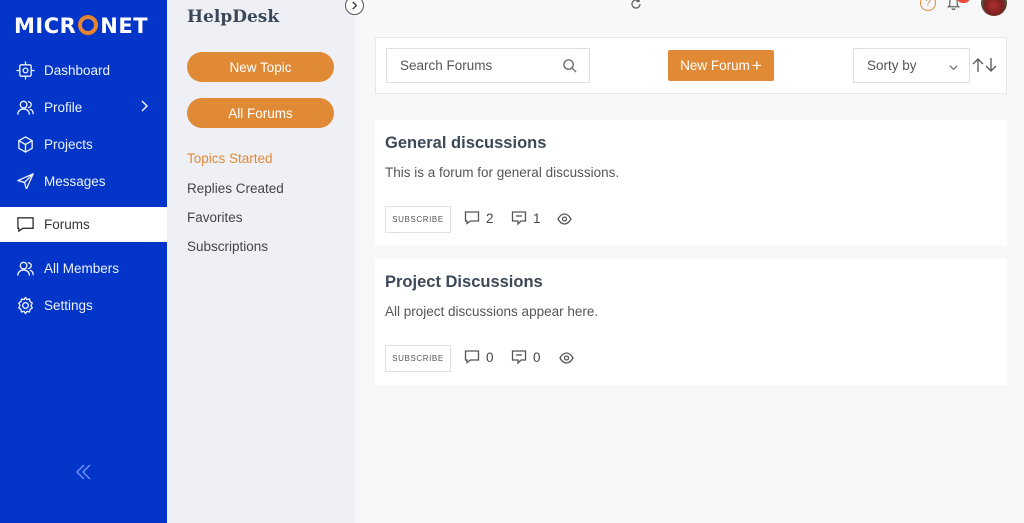 The height and width of the screenshot is (523, 1024). I want to click on logo: MICR NET, so click(81, 26).